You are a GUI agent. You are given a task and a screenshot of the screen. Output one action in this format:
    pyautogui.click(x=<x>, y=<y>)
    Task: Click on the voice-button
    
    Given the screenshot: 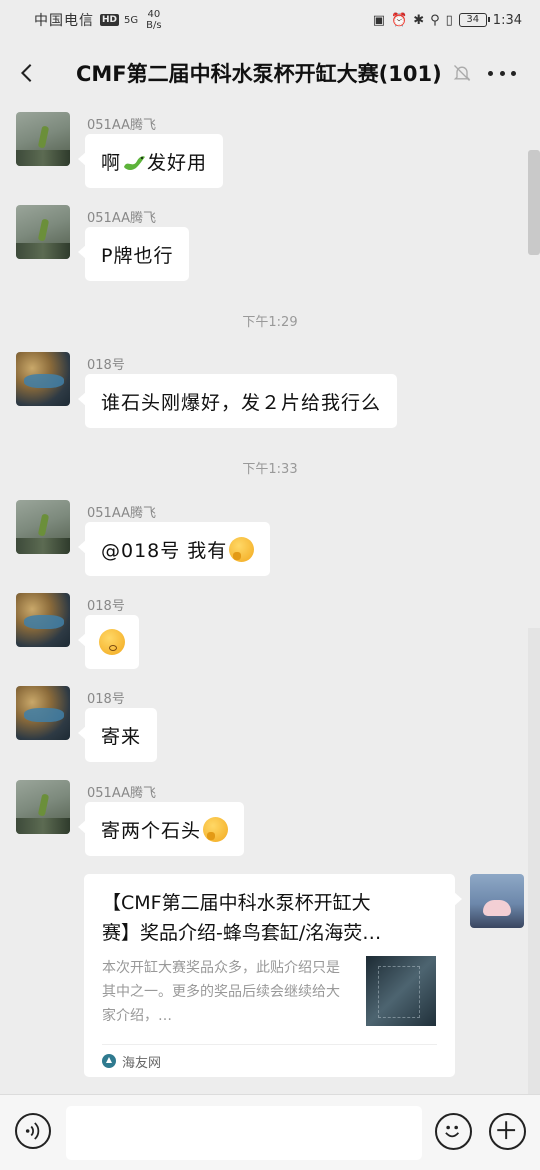 What is the action you would take?
    pyautogui.click(x=33, y=1131)
    